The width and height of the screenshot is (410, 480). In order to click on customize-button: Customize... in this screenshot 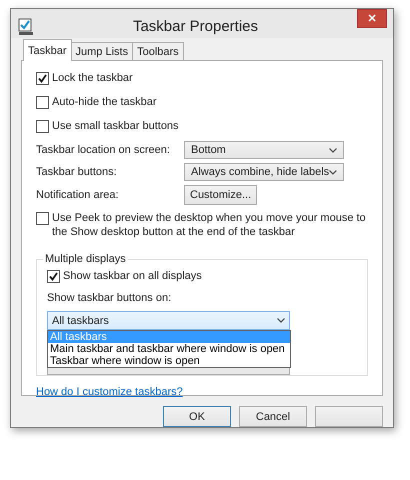, I will do `click(221, 195)`.